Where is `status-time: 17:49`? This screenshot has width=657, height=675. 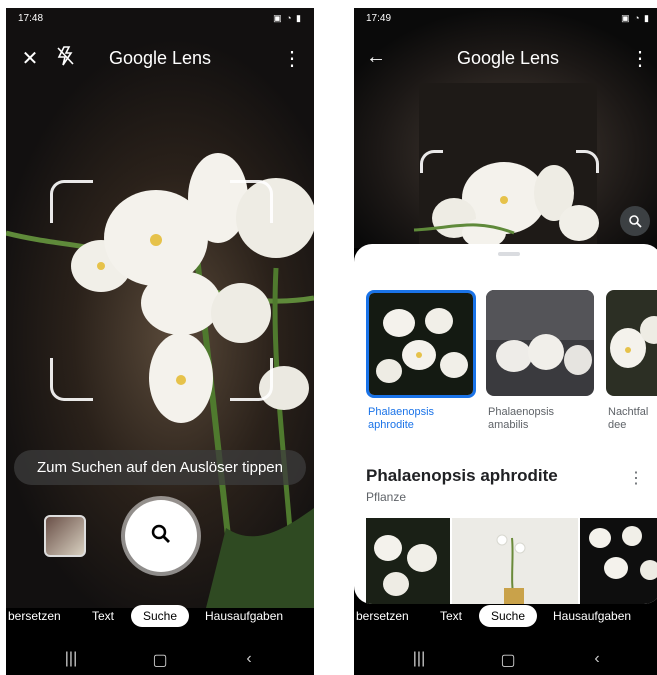 status-time: 17:49 is located at coordinates (379, 18).